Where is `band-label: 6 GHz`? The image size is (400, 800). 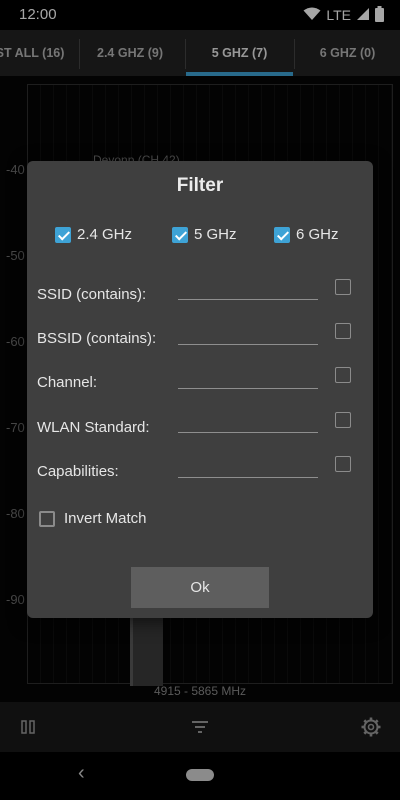
band-label: 6 GHz is located at coordinates (317, 234).